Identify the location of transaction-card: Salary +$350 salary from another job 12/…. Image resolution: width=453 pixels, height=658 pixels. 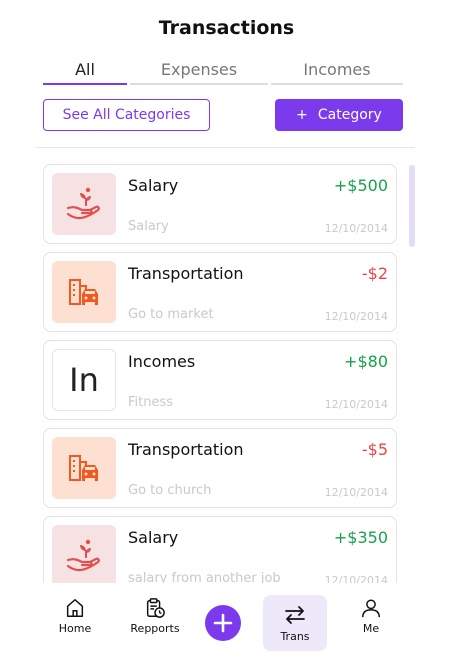
(220, 549).